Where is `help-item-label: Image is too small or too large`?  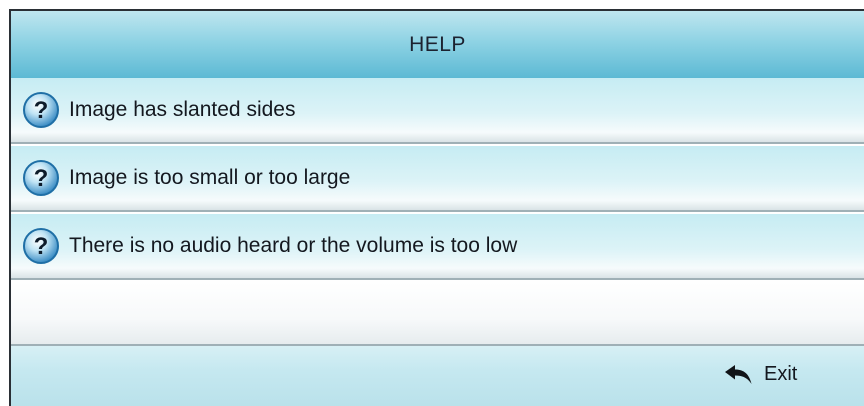
help-item-label: Image is too small or too large is located at coordinates (210, 177).